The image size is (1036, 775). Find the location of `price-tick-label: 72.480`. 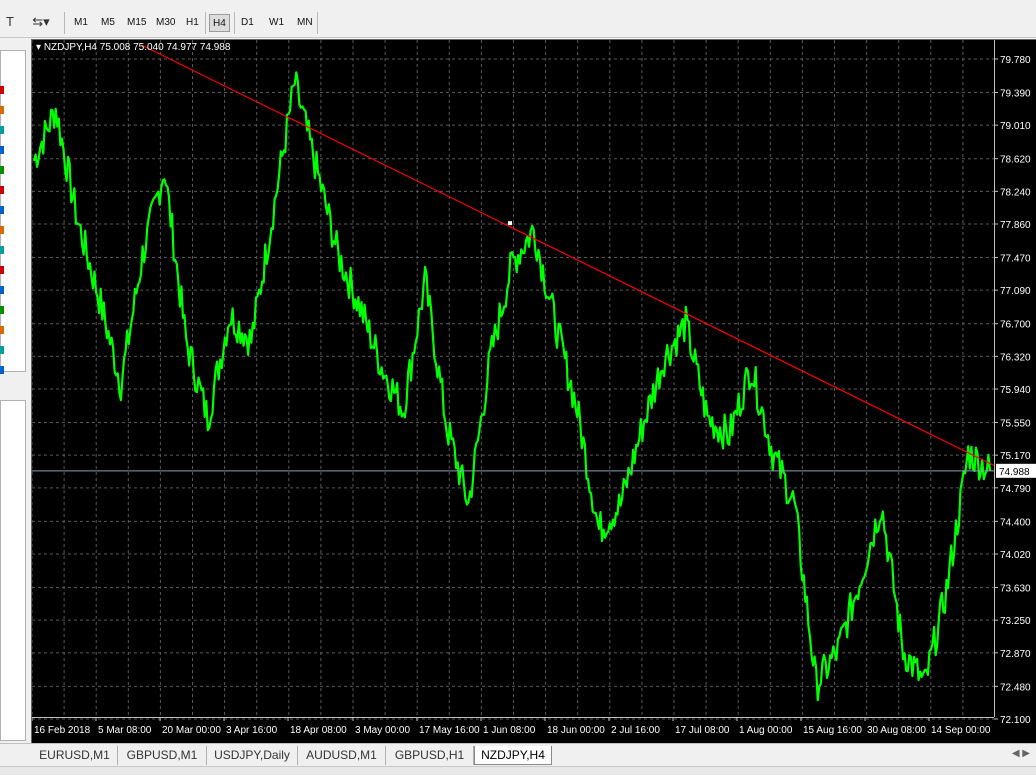

price-tick-label: 72.480 is located at coordinates (1015, 687).